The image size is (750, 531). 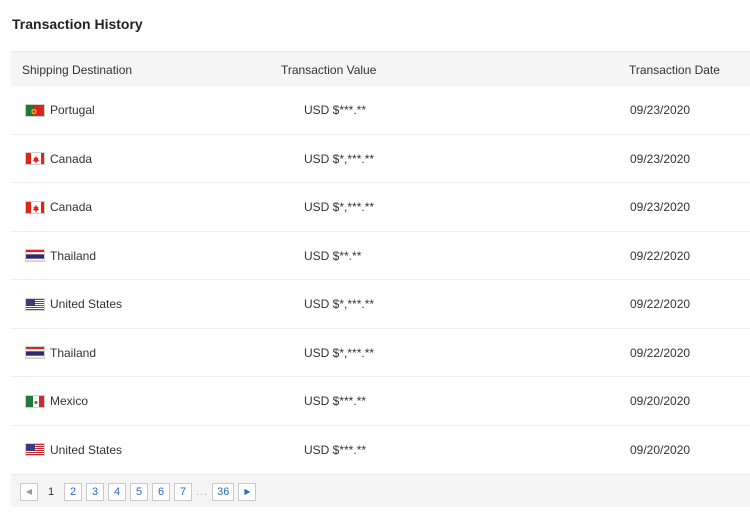 What do you see at coordinates (95, 492) in the screenshot?
I see `page-button-3: 3` at bounding box center [95, 492].